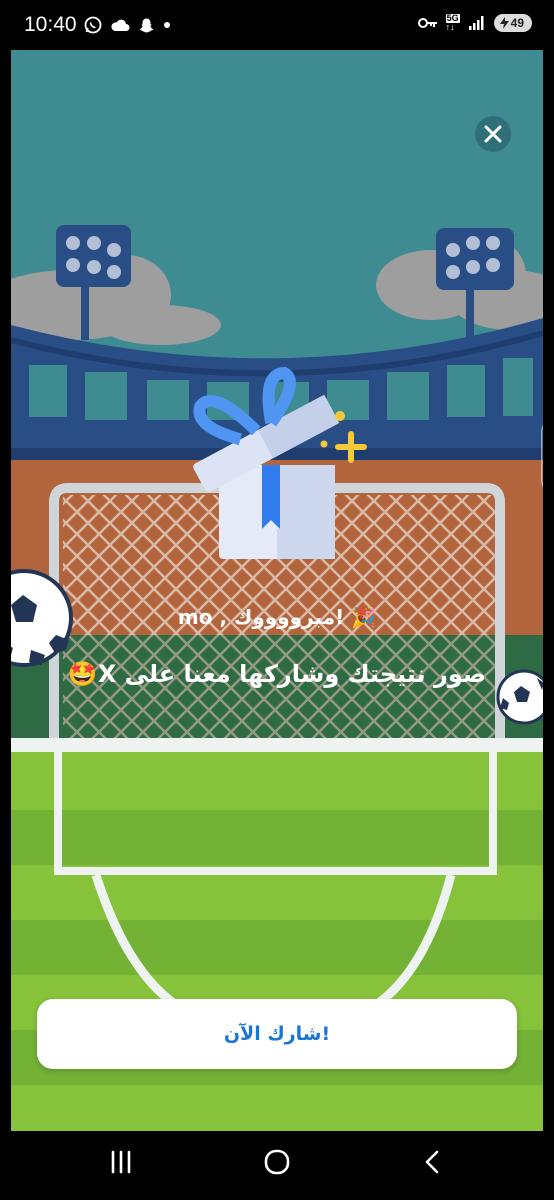  Describe the element at coordinates (50, 24) in the screenshot. I see `status-time: 10:40` at that location.